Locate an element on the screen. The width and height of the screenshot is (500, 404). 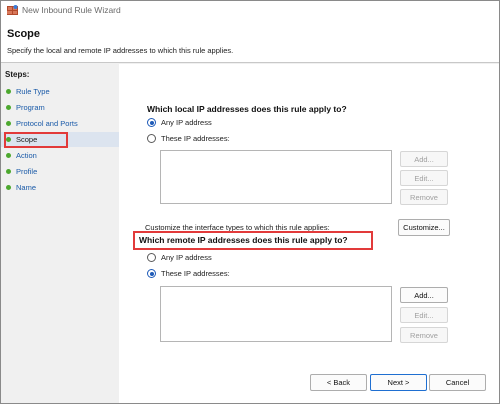
local-ip-list is located at coordinates (276, 177).